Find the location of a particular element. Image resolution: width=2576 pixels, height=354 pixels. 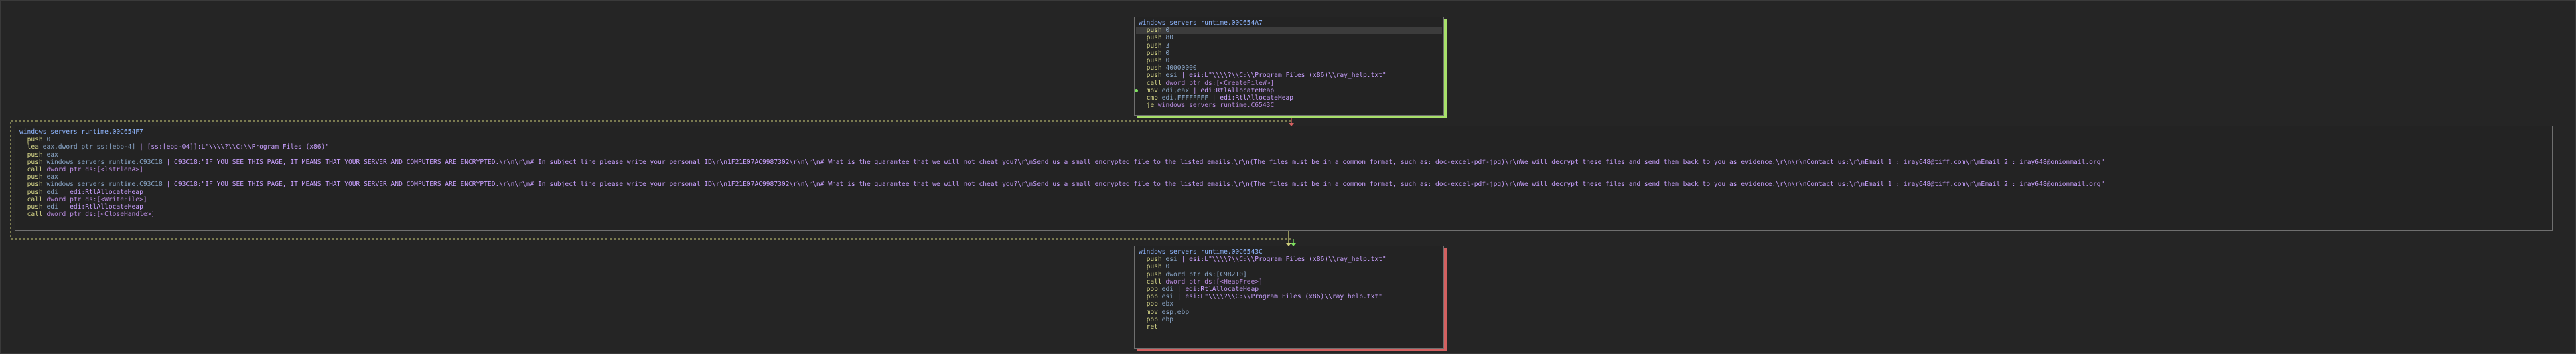

operand: dword ptr ds:[<HeapFree>] is located at coordinates (1214, 282).